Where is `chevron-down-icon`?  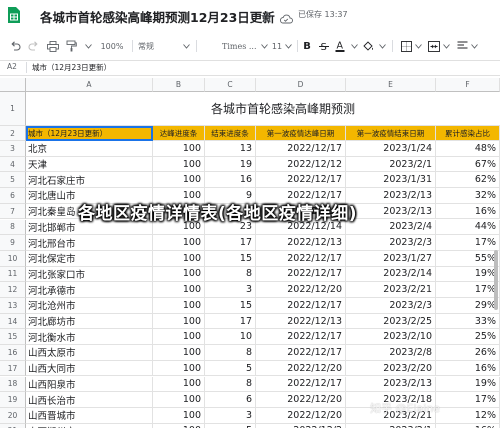
chevron-down-icon is located at coordinates (88, 46).